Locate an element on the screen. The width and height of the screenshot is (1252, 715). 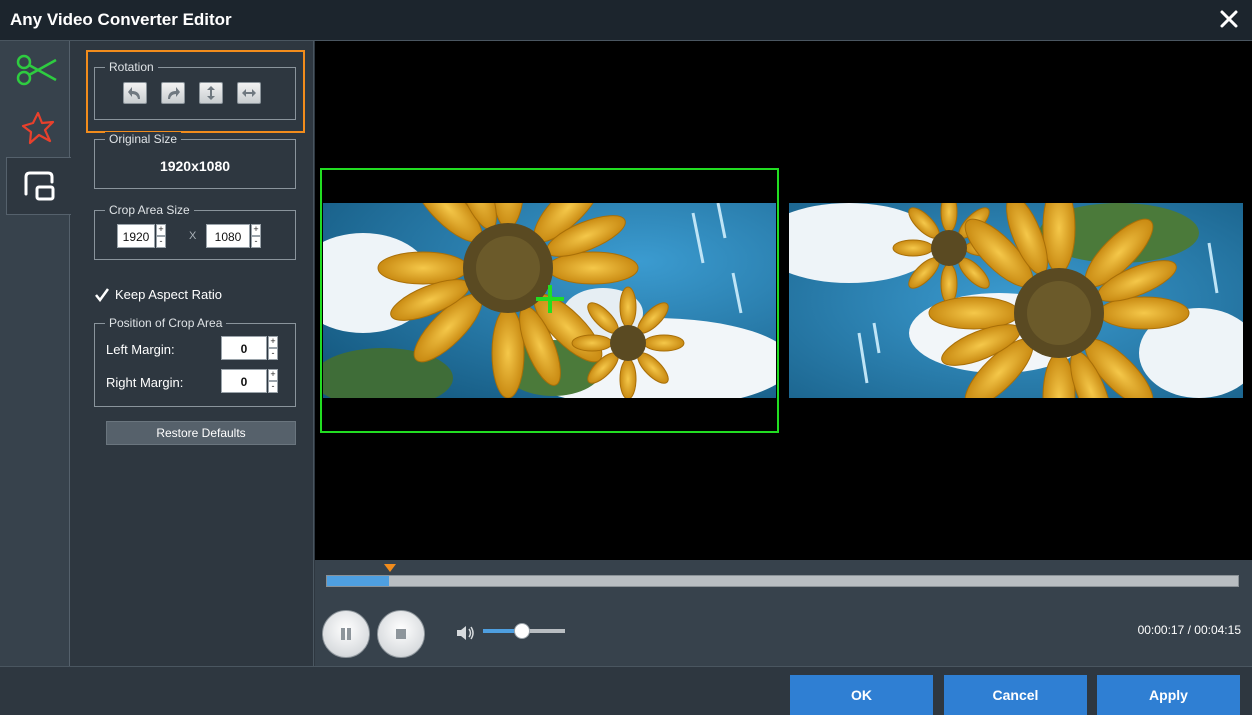
crop-icon is located at coordinates (39, 186).